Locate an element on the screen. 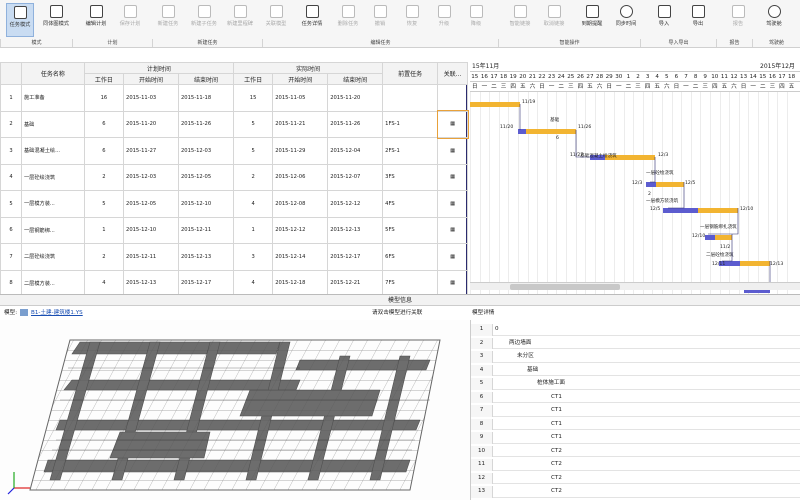 This screenshot has height=500, width=800. report-button: 报告 is located at coordinates (738, 20).